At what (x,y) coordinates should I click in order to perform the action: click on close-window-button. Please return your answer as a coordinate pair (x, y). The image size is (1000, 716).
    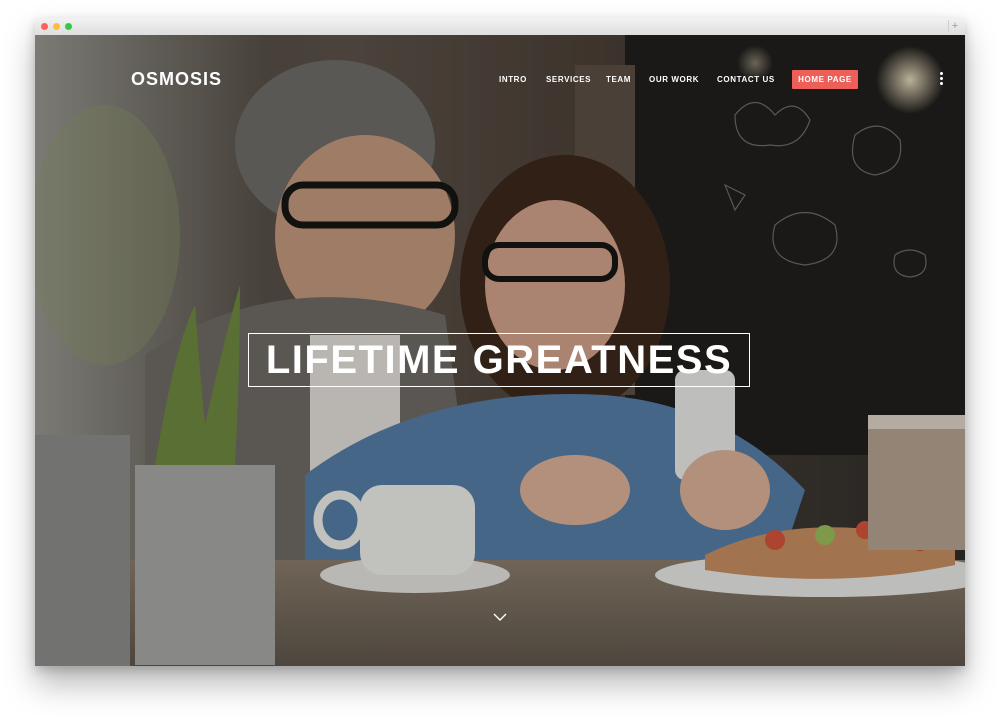
    Looking at the image, I should click on (44, 26).